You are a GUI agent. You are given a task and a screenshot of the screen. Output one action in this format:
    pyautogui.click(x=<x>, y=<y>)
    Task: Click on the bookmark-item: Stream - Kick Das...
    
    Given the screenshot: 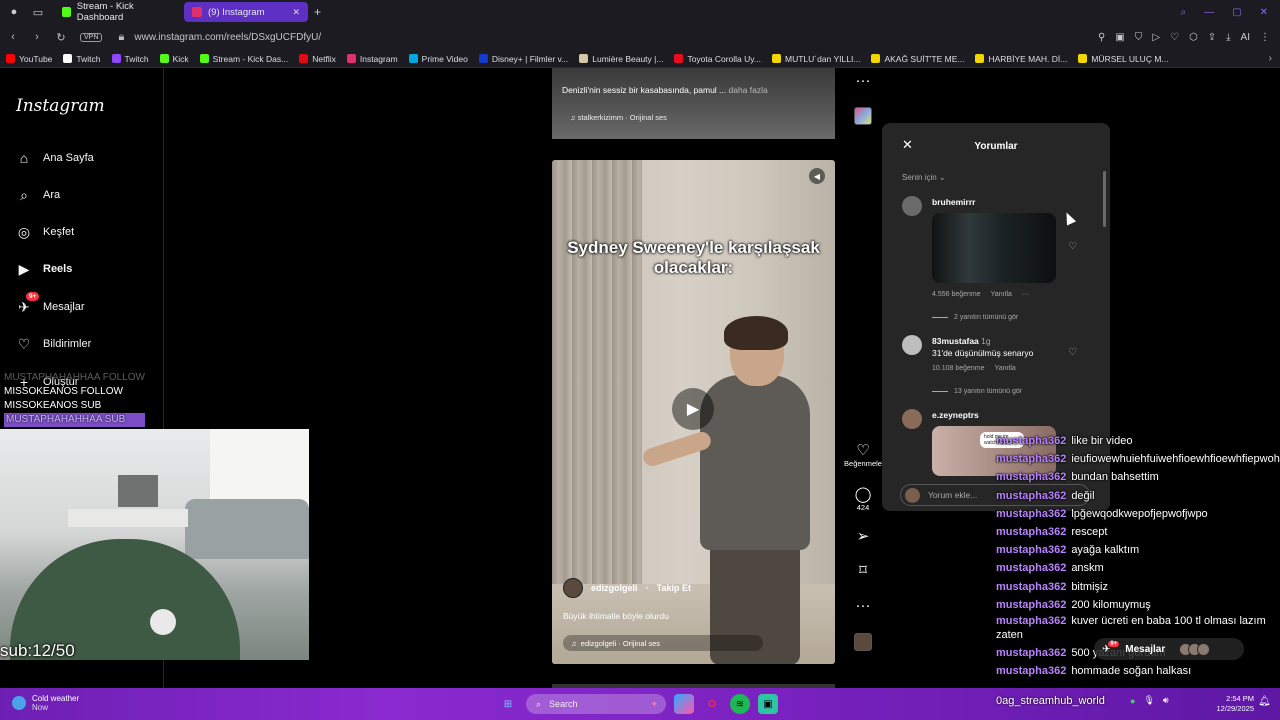 What is the action you would take?
    pyautogui.click(x=243, y=59)
    